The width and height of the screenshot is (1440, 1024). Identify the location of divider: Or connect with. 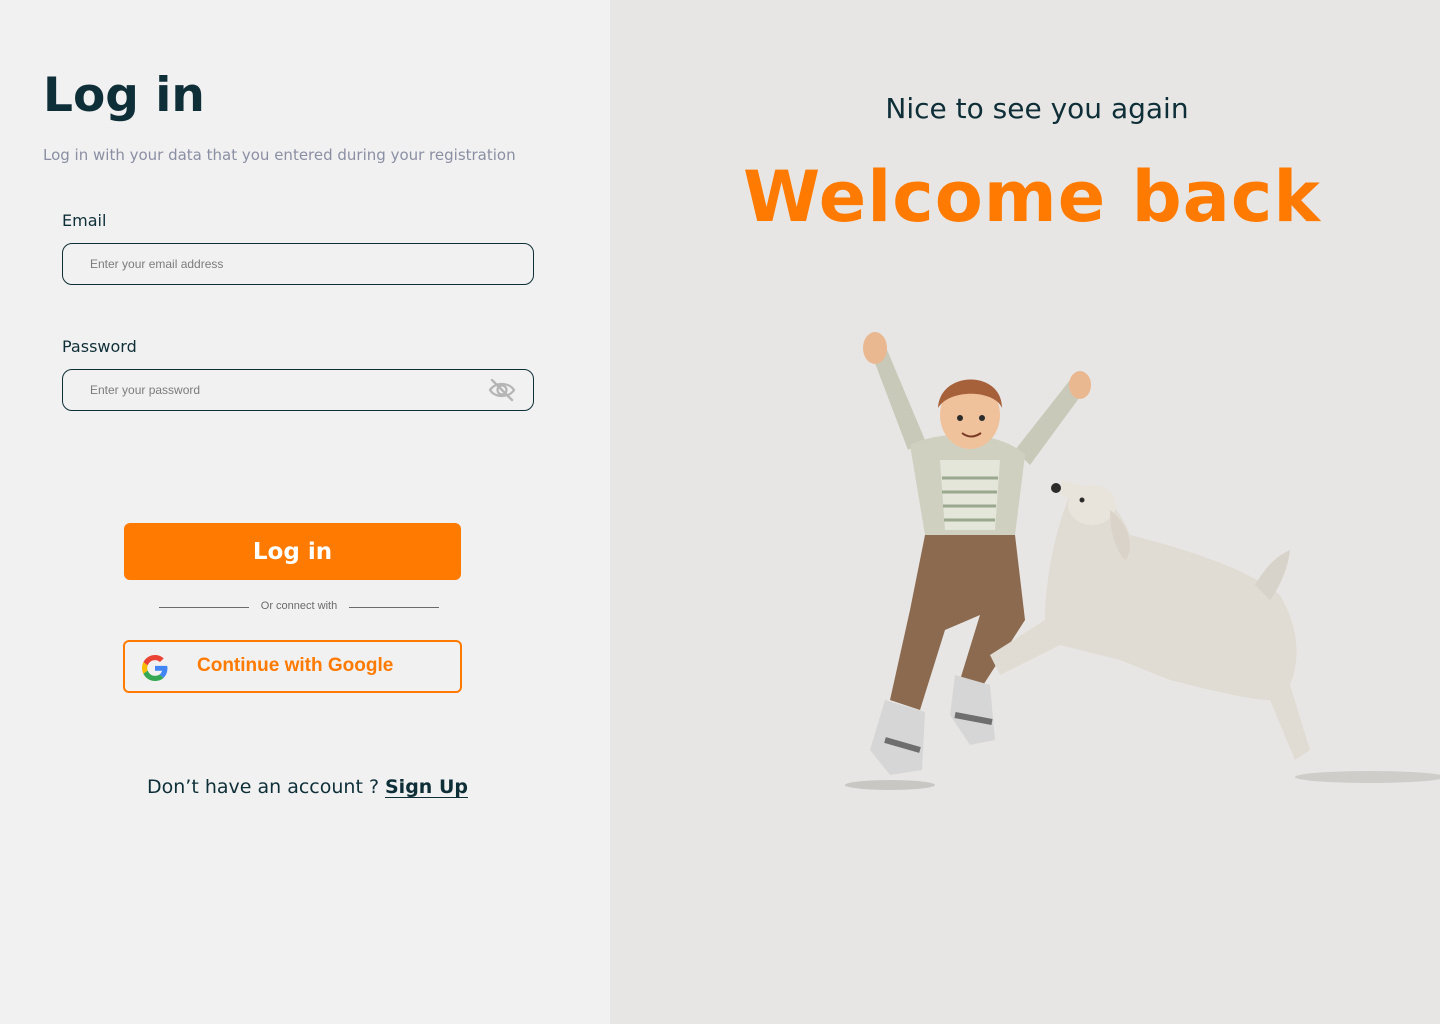
(299, 607).